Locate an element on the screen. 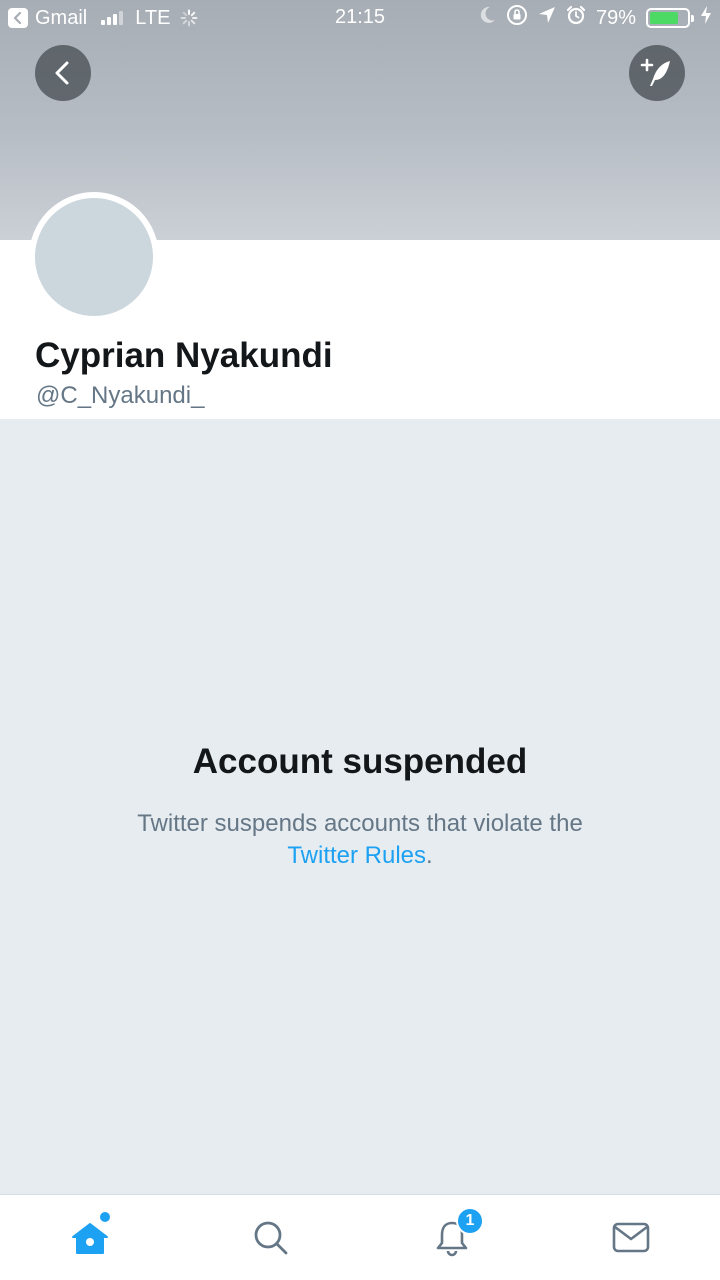 Image resolution: width=720 pixels, height=1280 pixels. suspended-title: Account suspended is located at coordinates (360, 761).